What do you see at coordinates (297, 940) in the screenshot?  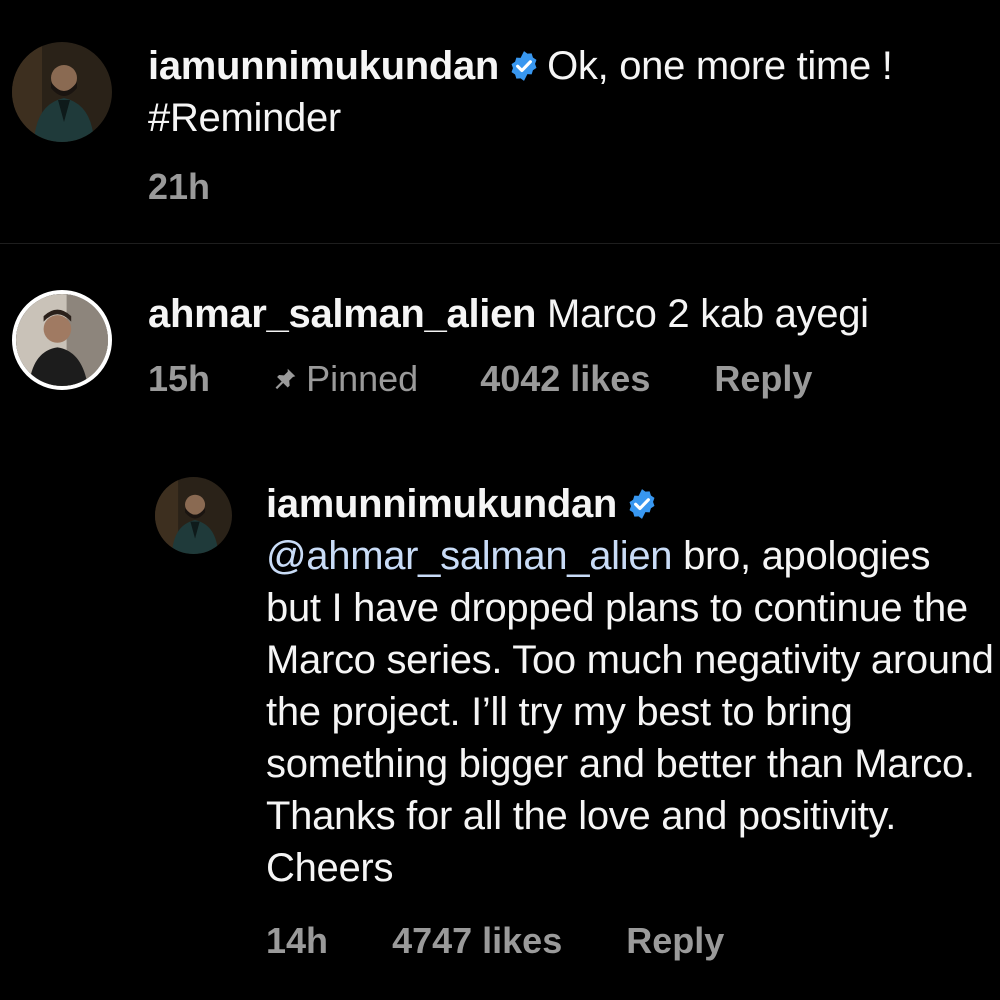 I see `timestamp: 14h` at bounding box center [297, 940].